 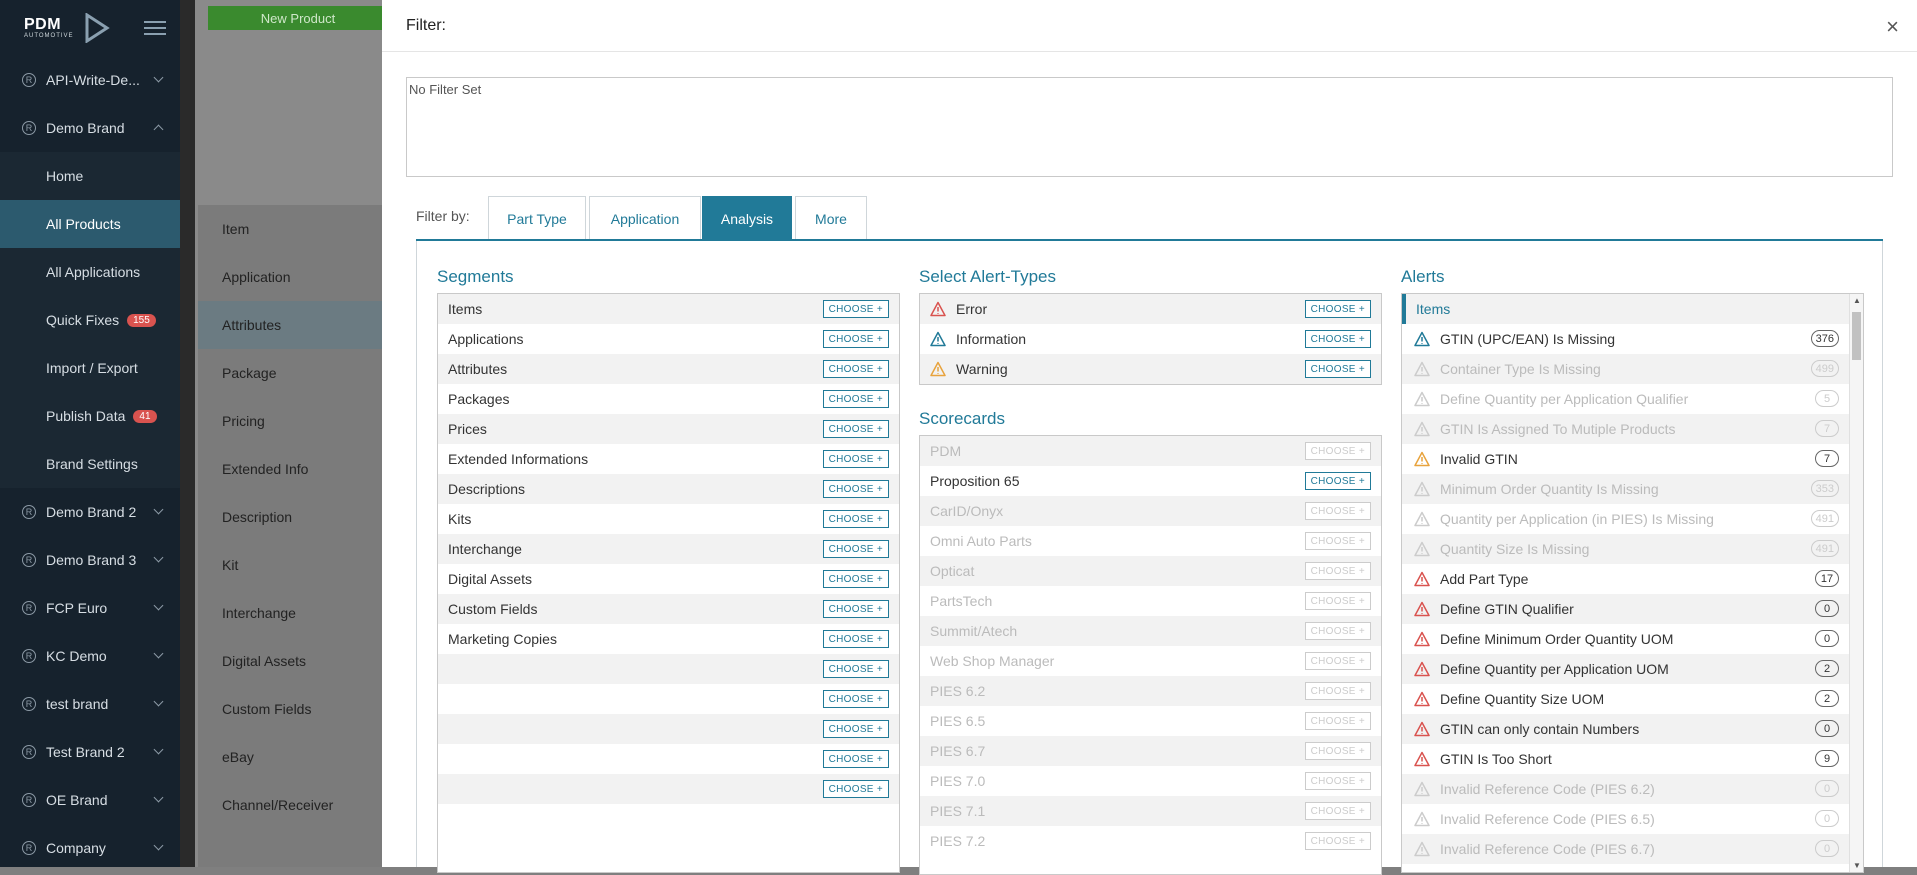 What do you see at coordinates (1625, 429) in the screenshot?
I see `alert-row: GTIN Is Assigned To Mutiple Products 7` at bounding box center [1625, 429].